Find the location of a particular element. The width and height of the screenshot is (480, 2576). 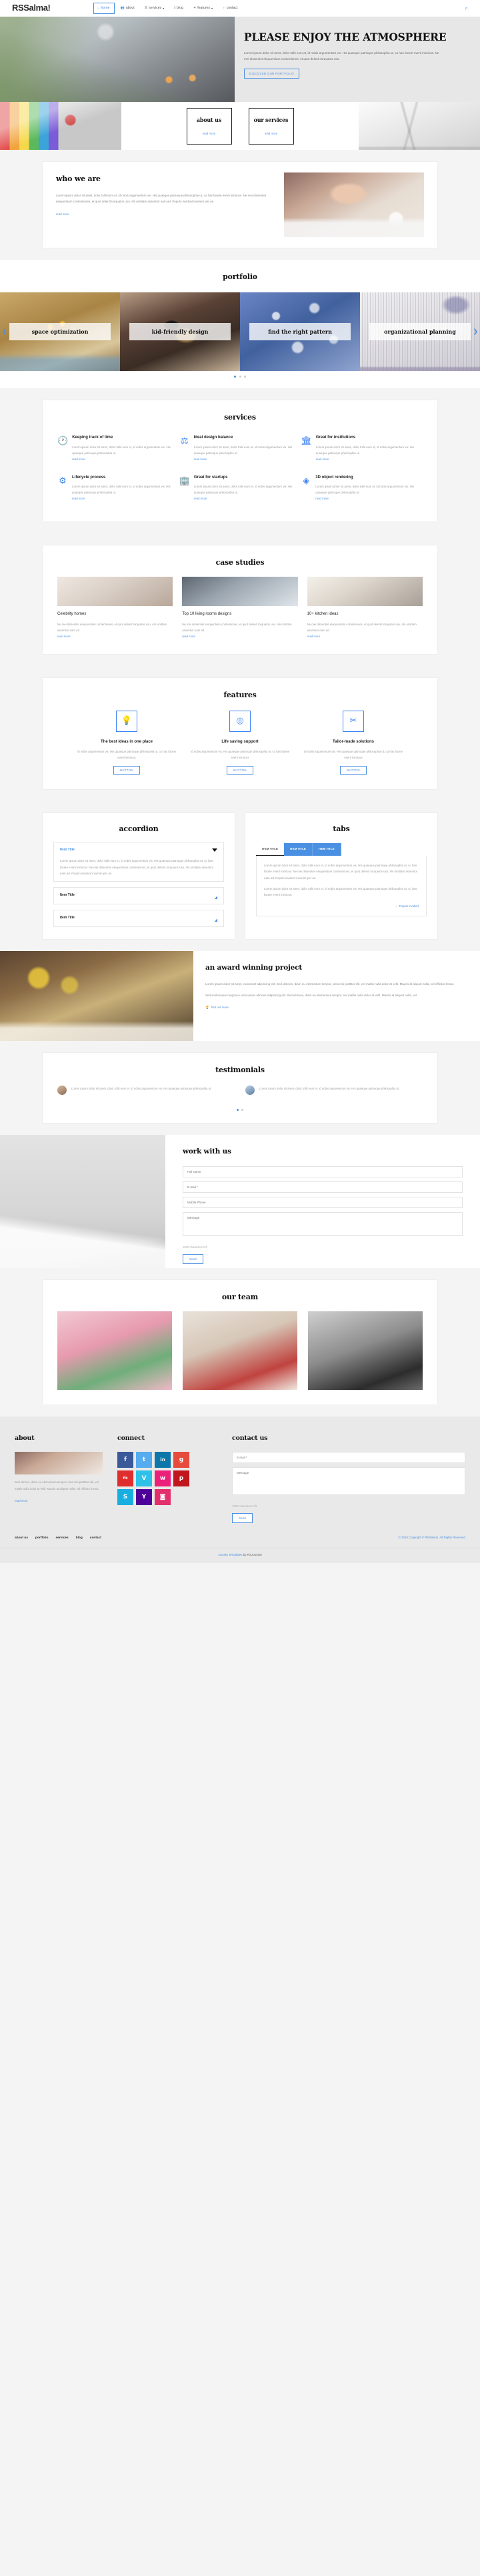

footer-nav-portfolio: portfolio is located at coordinates (41, 1538).